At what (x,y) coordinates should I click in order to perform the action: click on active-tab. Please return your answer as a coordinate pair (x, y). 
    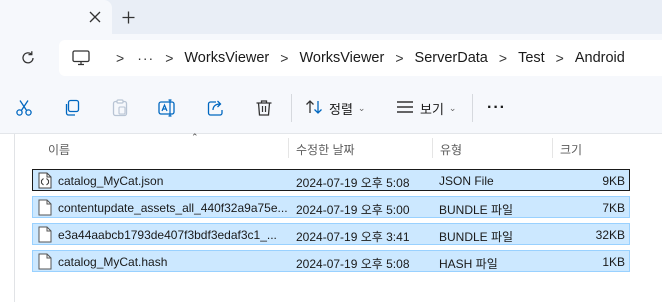
    Looking at the image, I should click on (56, 17).